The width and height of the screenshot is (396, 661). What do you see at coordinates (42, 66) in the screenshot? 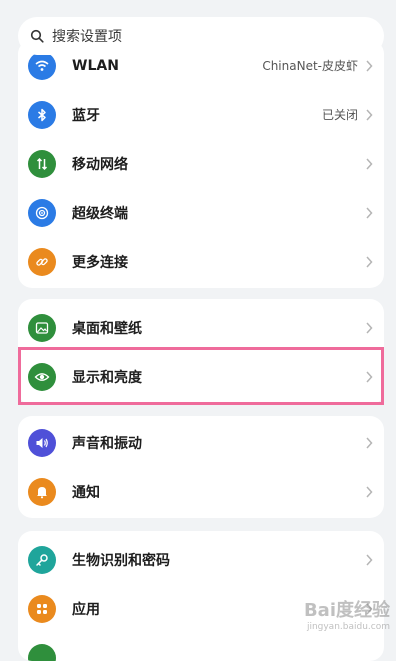
I see `wifi-icon` at bounding box center [42, 66].